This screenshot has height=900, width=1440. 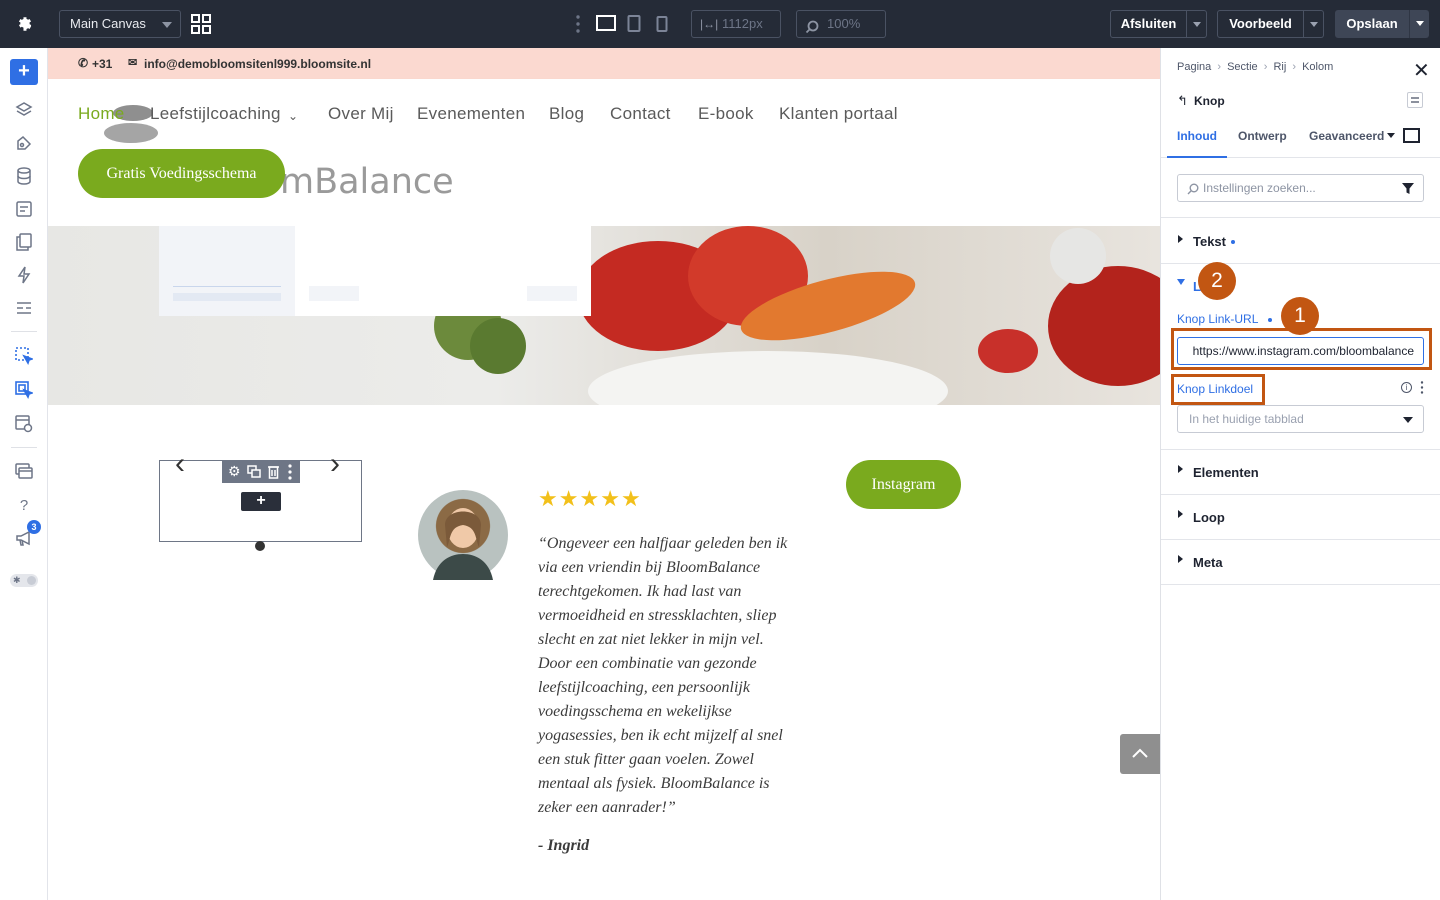 I want to click on add-element-button: +, so click(x=24, y=72).